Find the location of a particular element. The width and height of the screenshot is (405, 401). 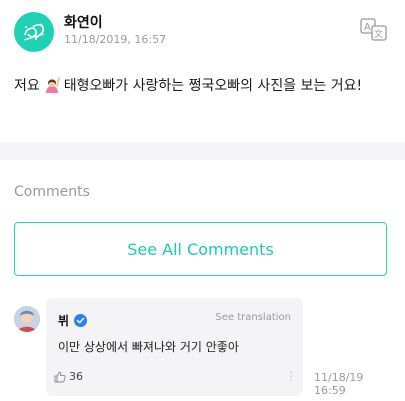

translate-button: A 文 is located at coordinates (374, 30).